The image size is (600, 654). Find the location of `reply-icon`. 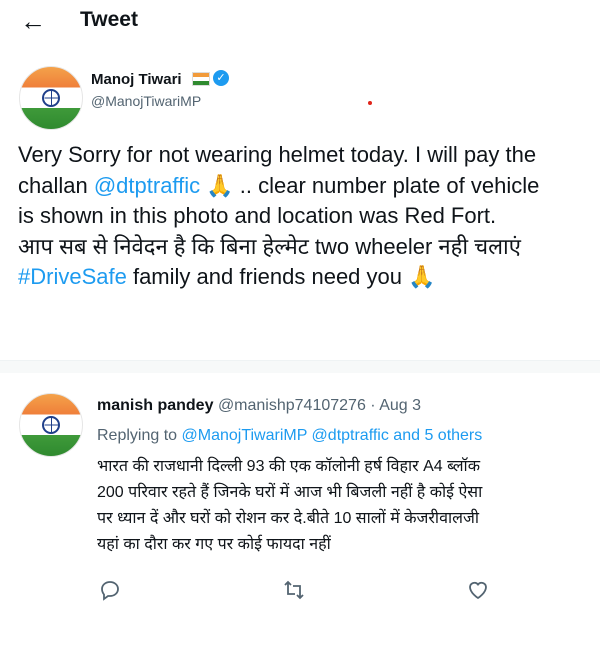

reply-icon is located at coordinates (110, 590).